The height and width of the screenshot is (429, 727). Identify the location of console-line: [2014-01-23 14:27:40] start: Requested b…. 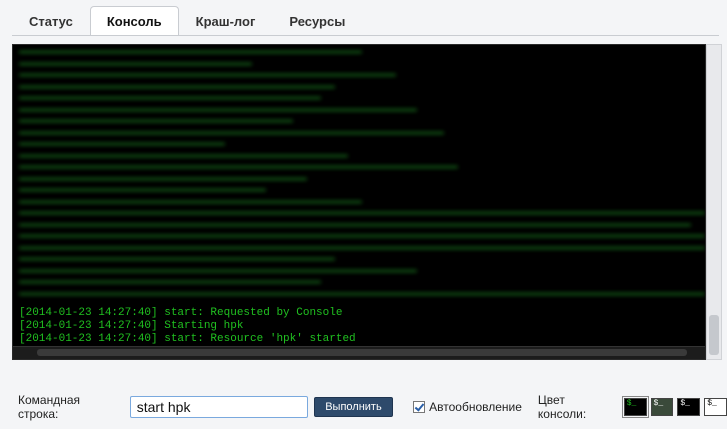
(181, 313).